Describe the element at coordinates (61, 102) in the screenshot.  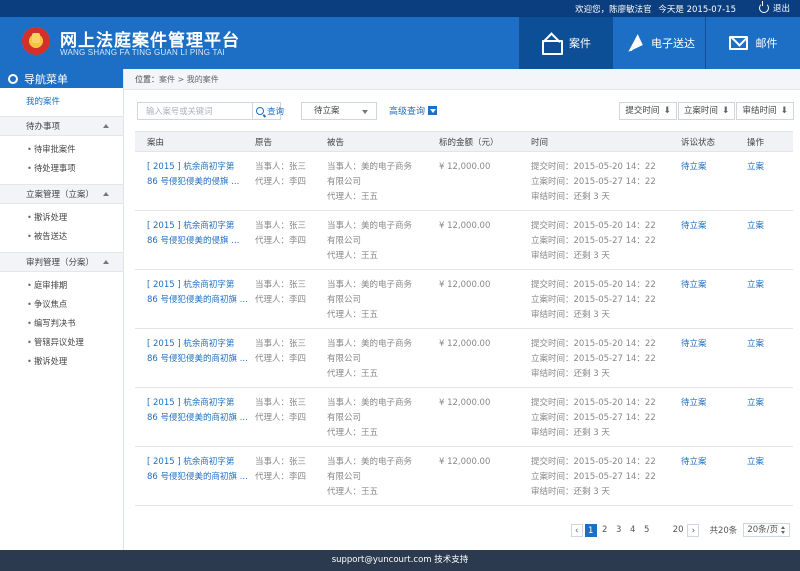
I see `sidebar-item-my-cases: 我的案件` at that location.